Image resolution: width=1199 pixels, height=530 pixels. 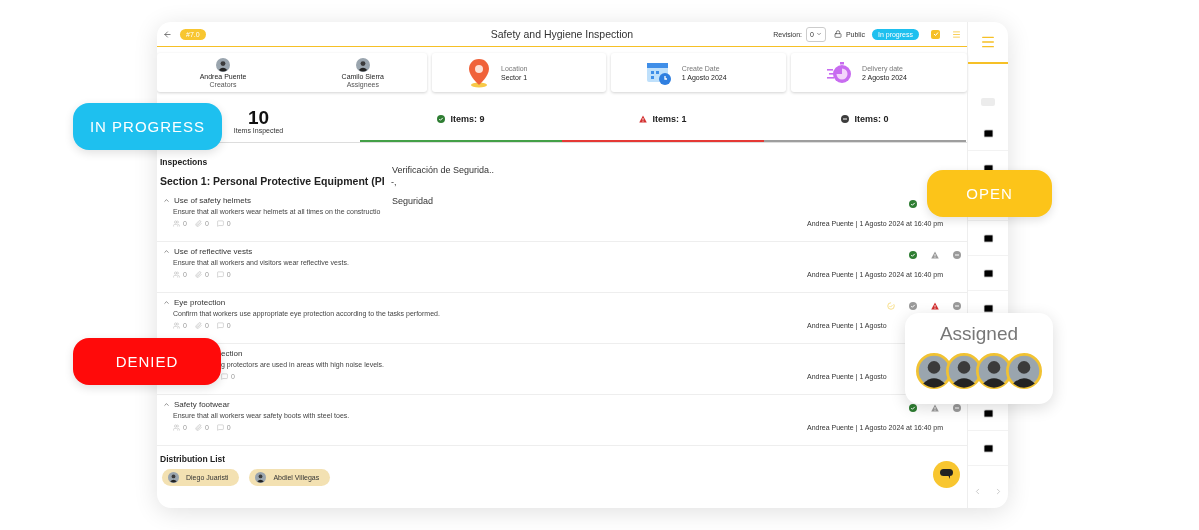 What do you see at coordinates (200, 302) in the screenshot?
I see `item-title: Eye protection` at bounding box center [200, 302].